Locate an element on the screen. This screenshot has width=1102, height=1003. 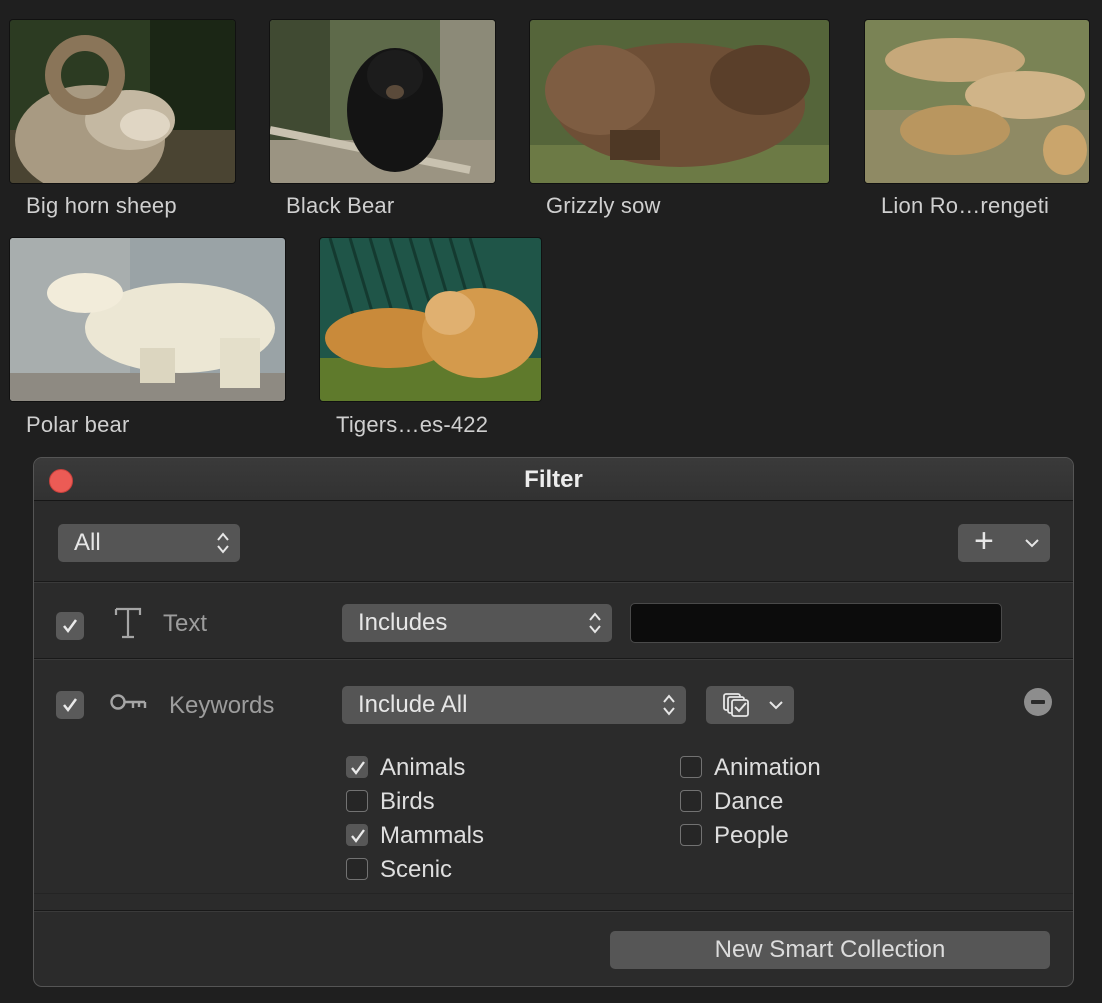
window-title: Filter is located at coordinates (553, 479).